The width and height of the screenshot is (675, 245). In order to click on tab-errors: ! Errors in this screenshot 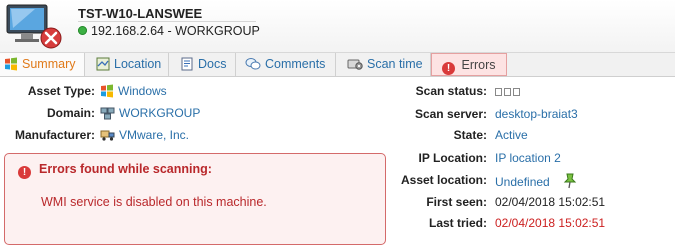, I will do `click(469, 64)`.